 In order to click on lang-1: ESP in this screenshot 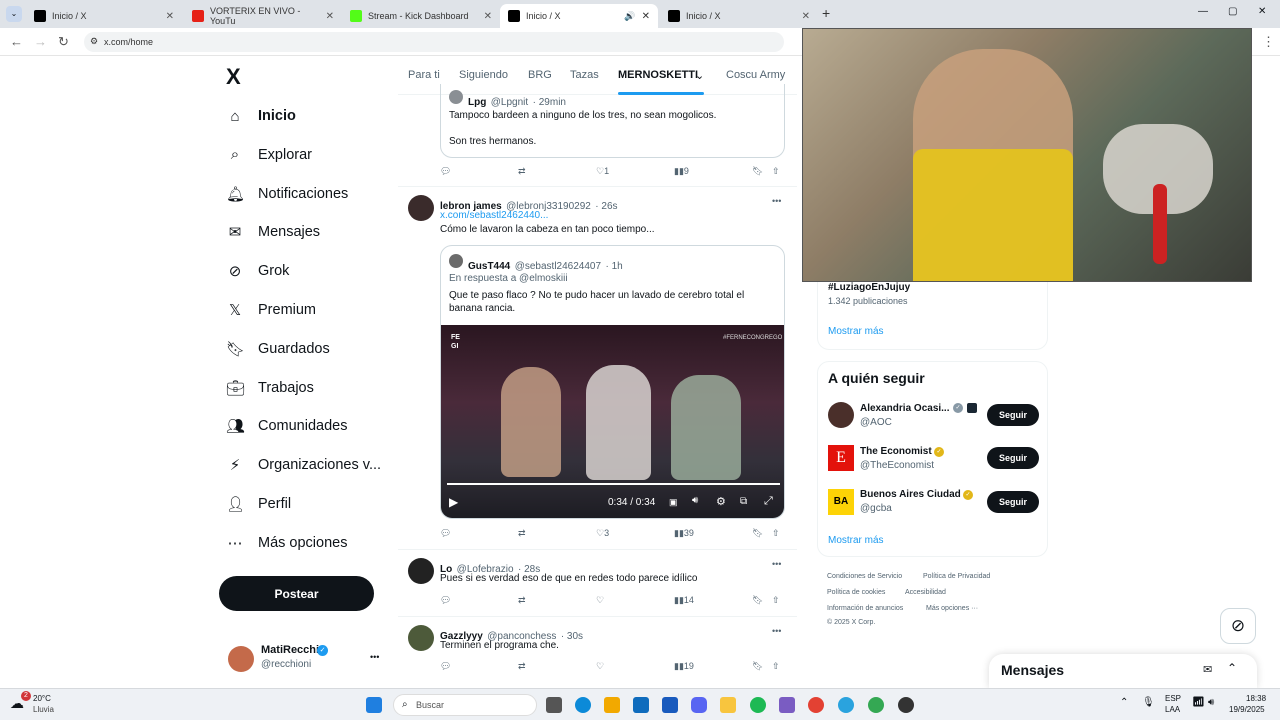, I will do `click(1173, 698)`.